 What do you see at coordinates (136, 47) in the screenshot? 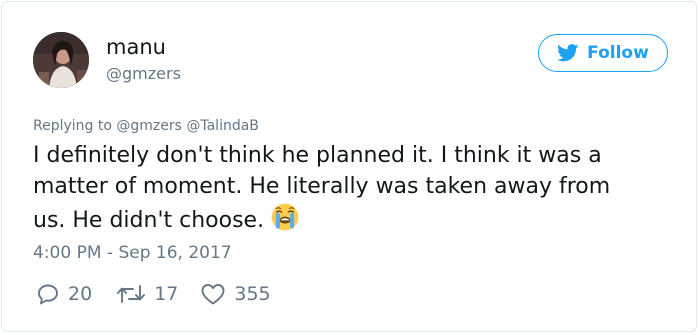
I see `display-name: manu` at bounding box center [136, 47].